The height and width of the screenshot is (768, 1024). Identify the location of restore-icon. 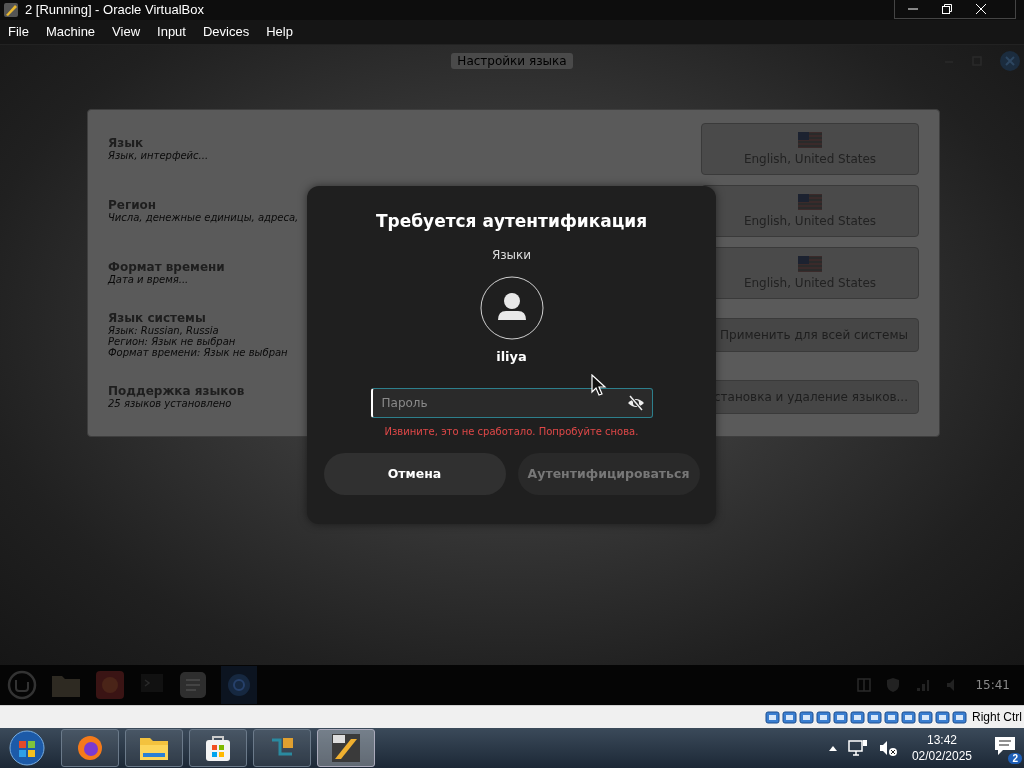
(947, 9).